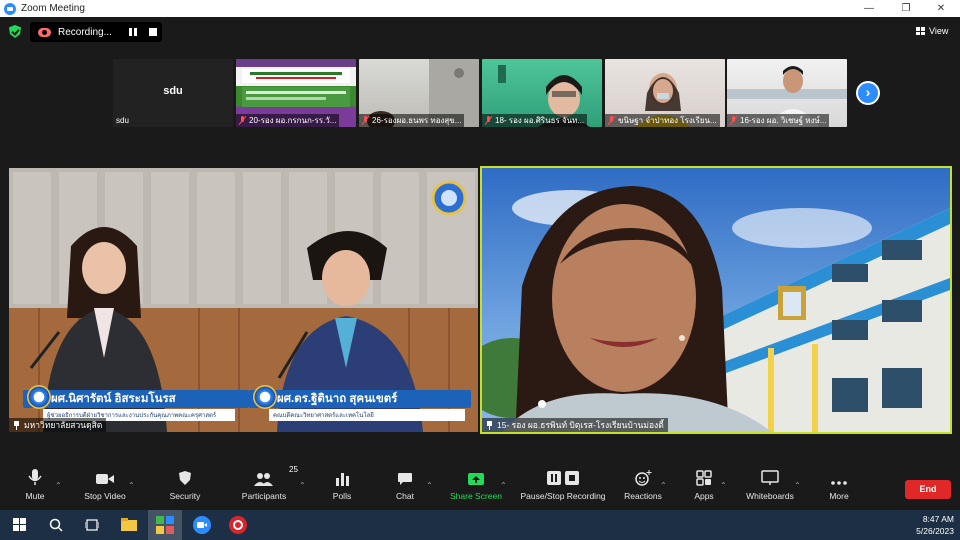 The image size is (960, 540). What do you see at coordinates (293, 469) in the screenshot?
I see `participants-count: 25` at bounding box center [293, 469].